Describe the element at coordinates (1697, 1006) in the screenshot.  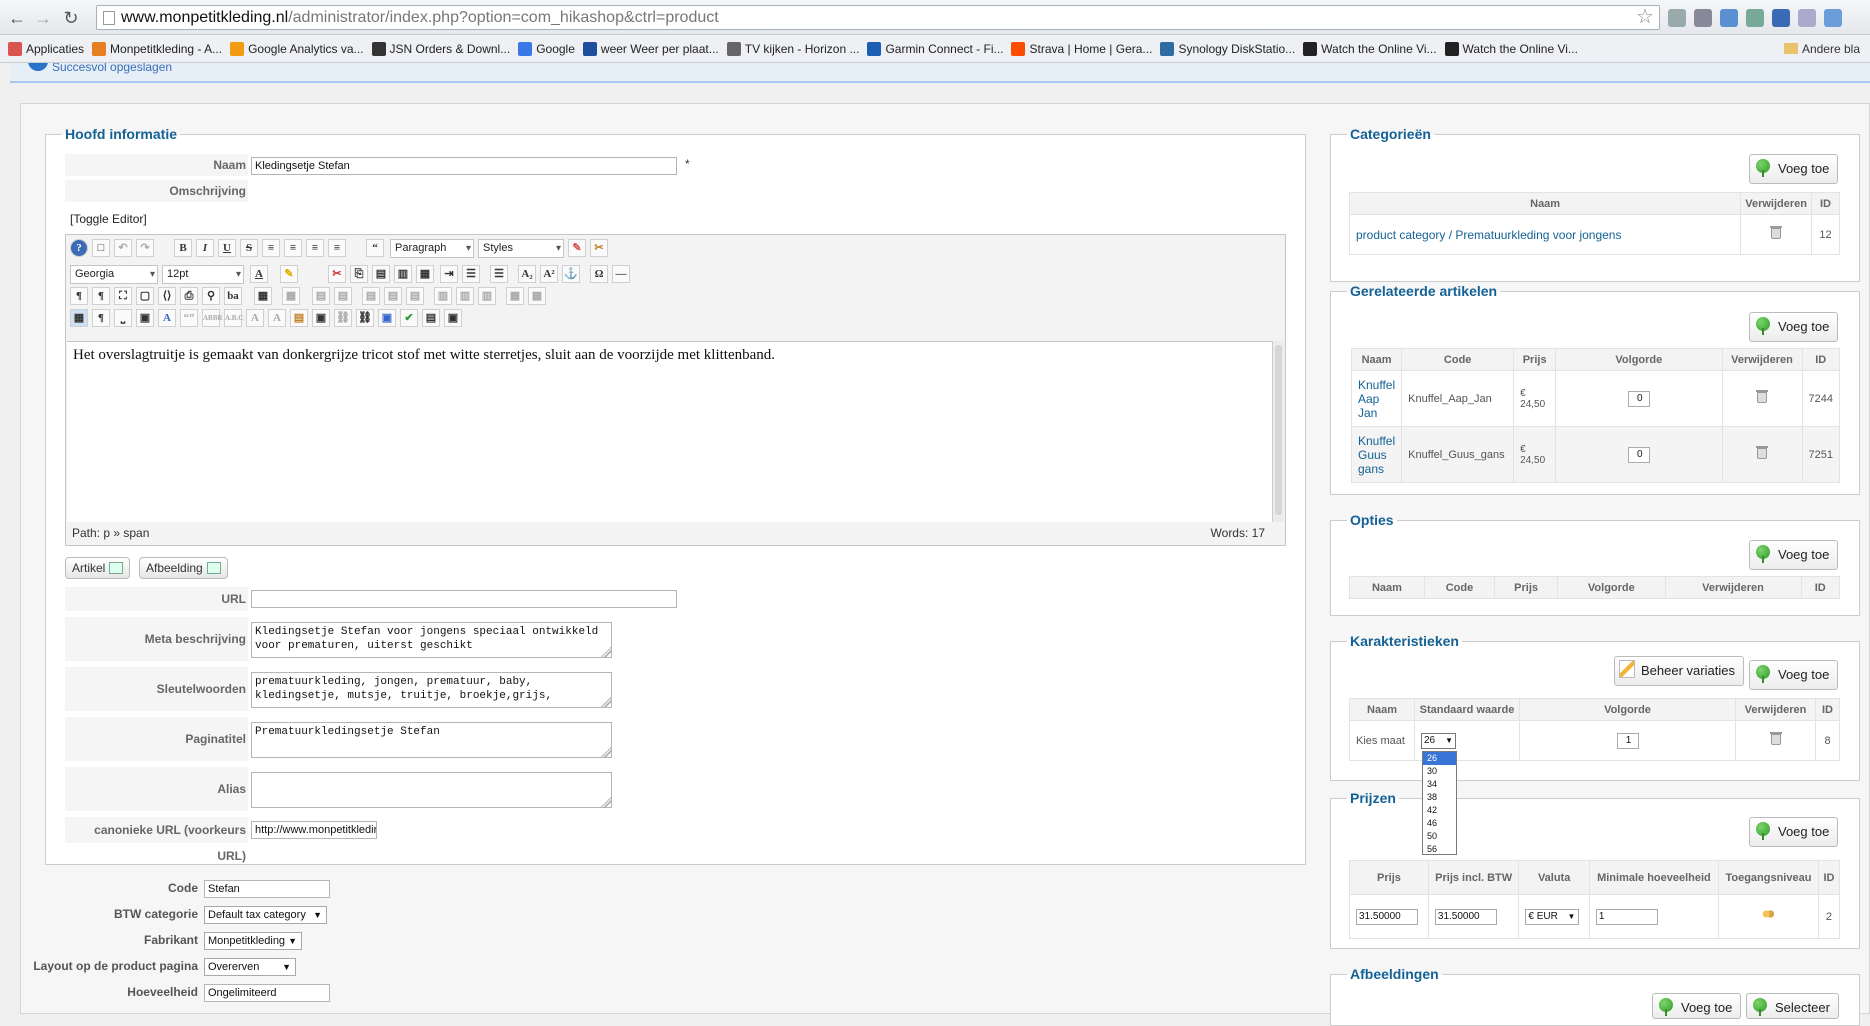
I see `add-image-button: Voeg toe` at that location.